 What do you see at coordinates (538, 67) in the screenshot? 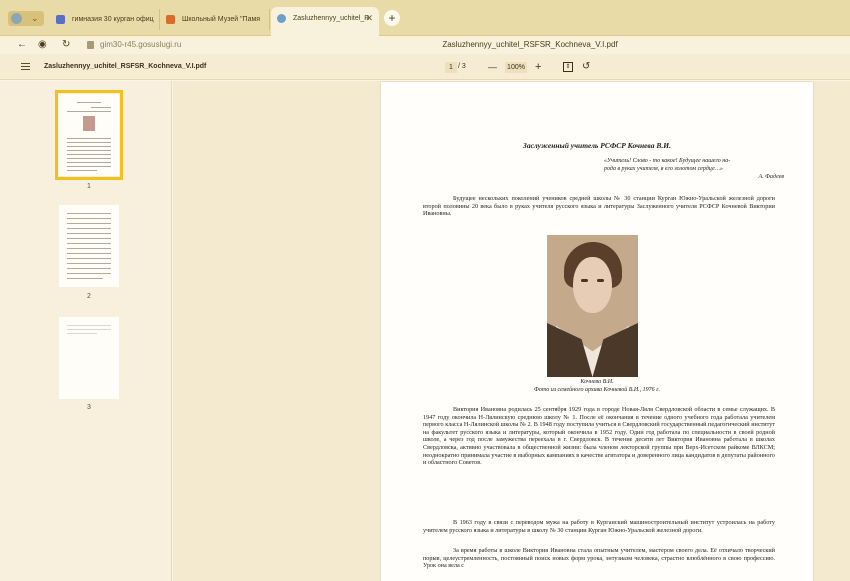
I see `zoom-in-button: +` at bounding box center [538, 67].